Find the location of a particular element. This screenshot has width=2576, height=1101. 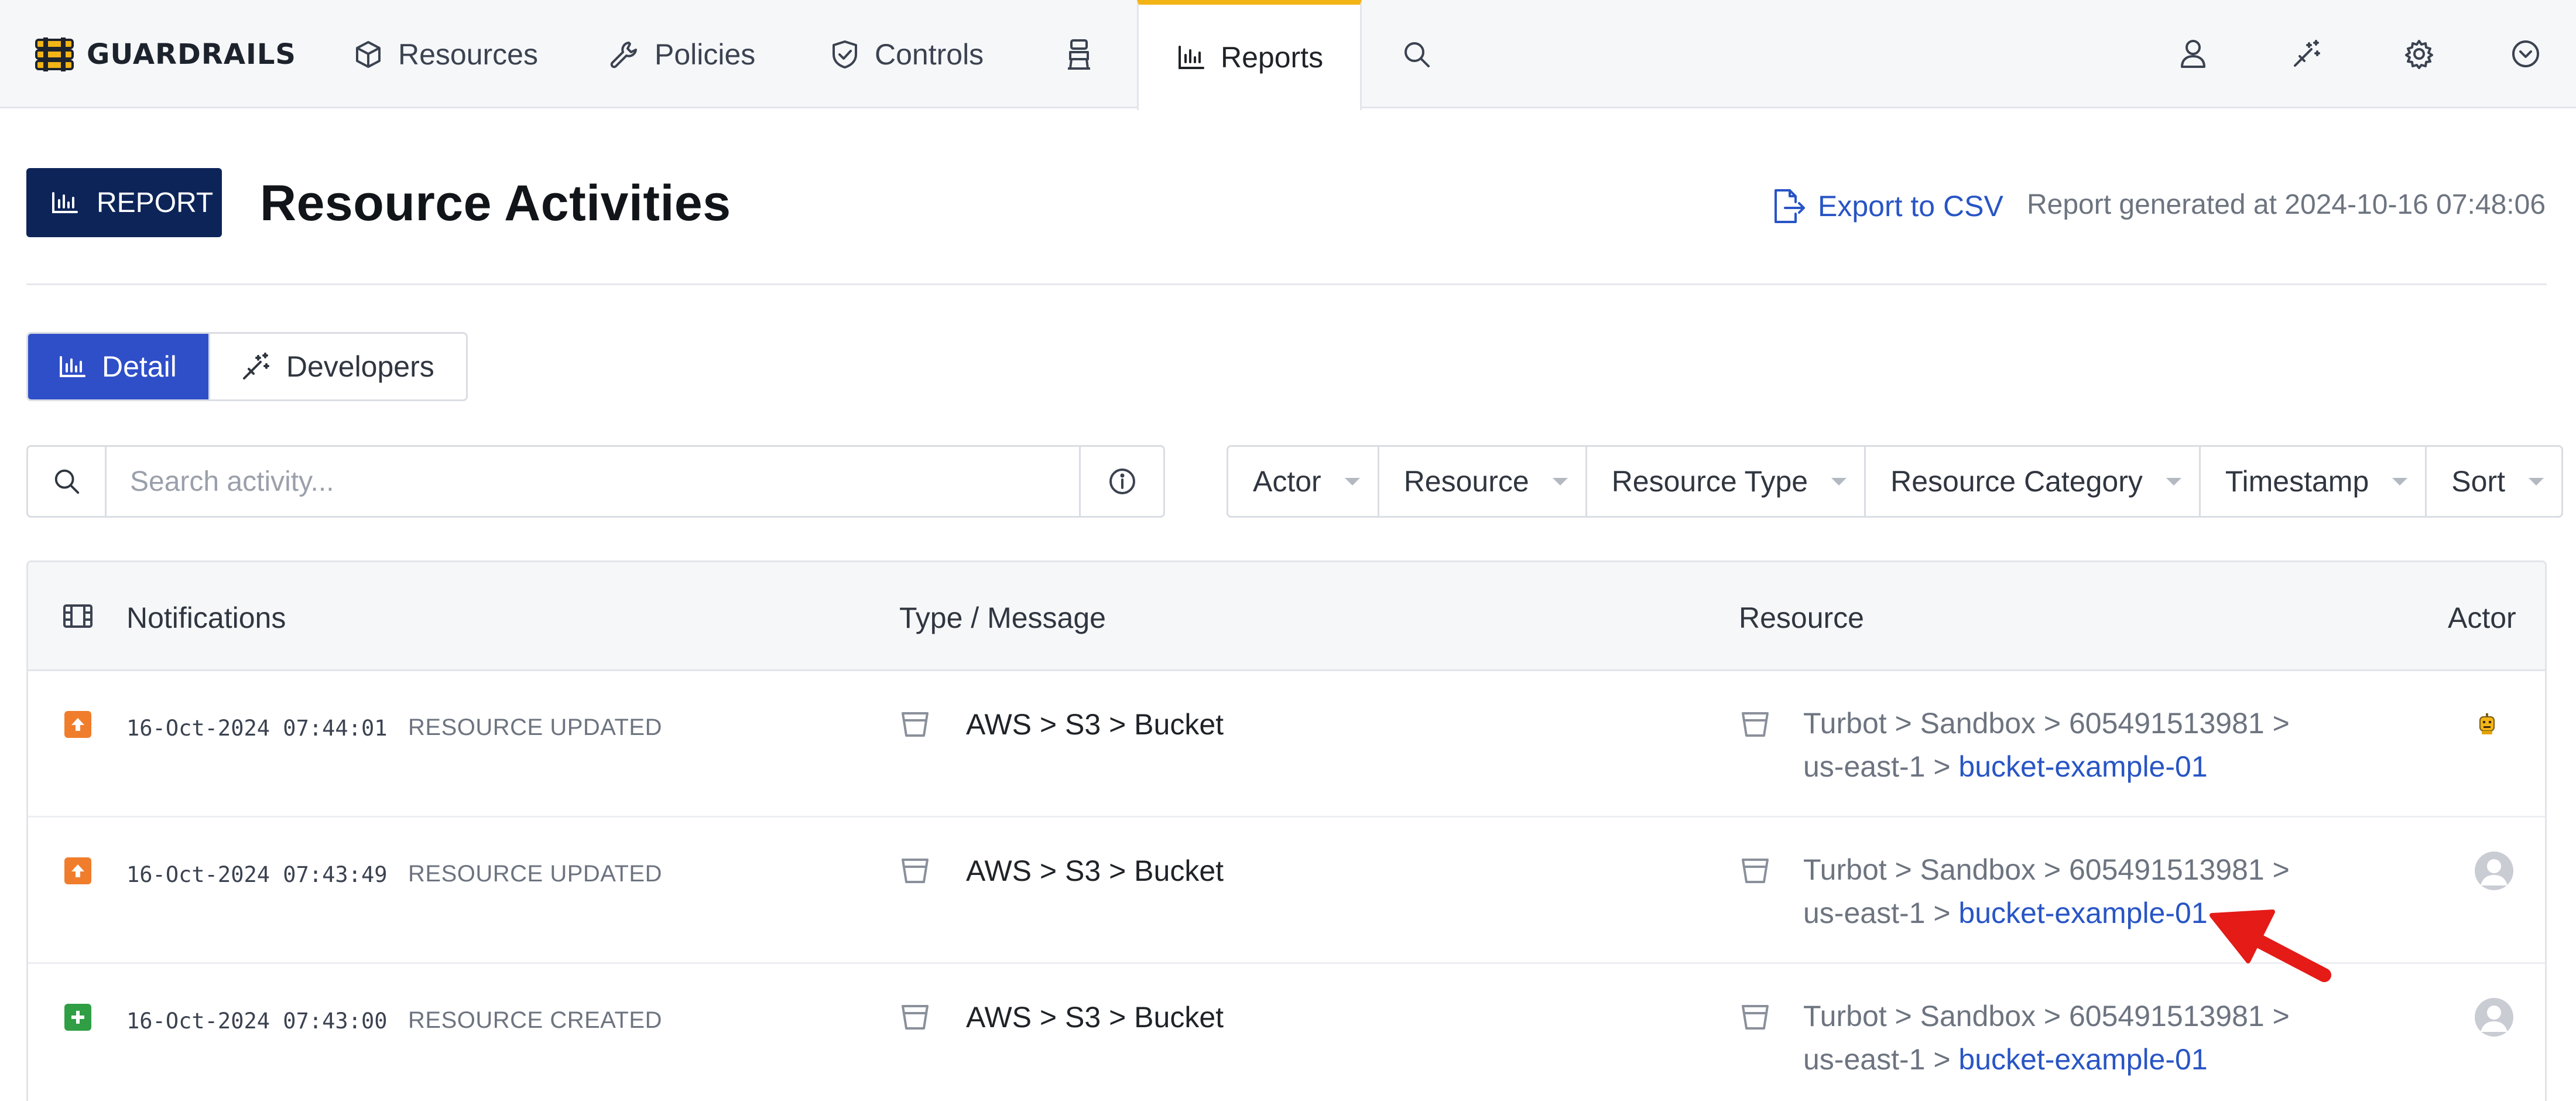

nav-resources: Resources is located at coordinates (446, 54).